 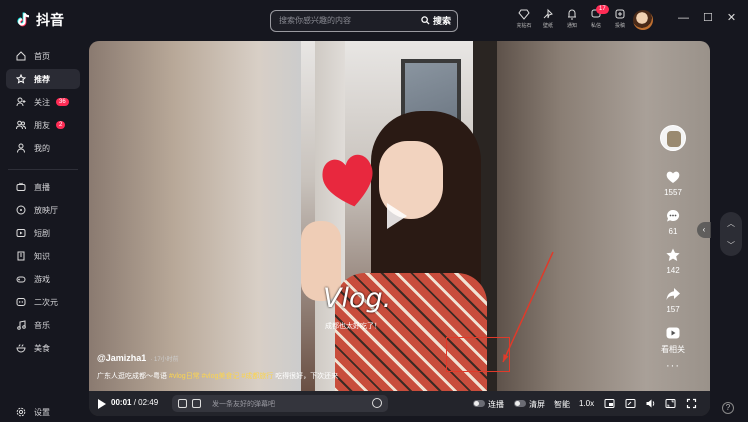 I want to click on comment-button: 61, so click(x=673, y=222).